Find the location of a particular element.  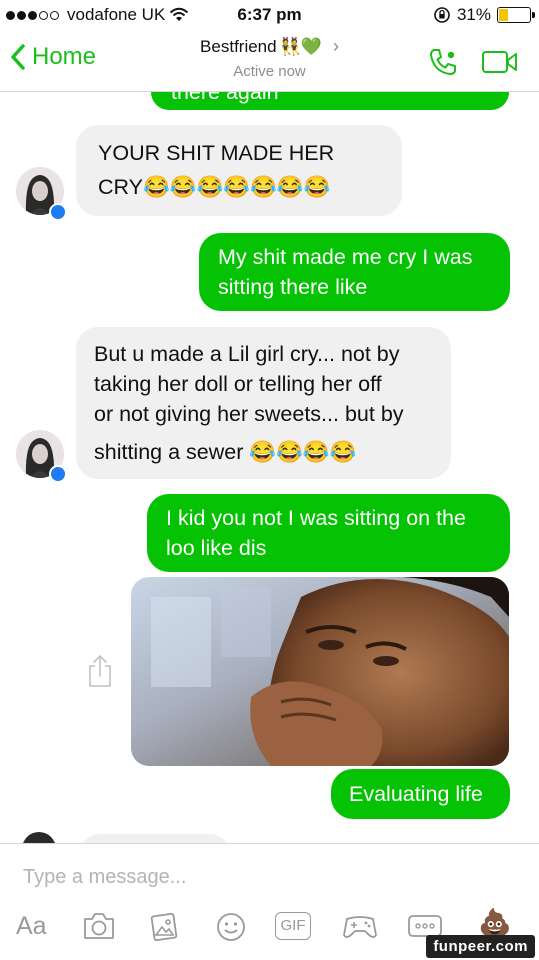

message-line: CRY😂😂😂😂😂😂😂 is located at coordinates (214, 187).